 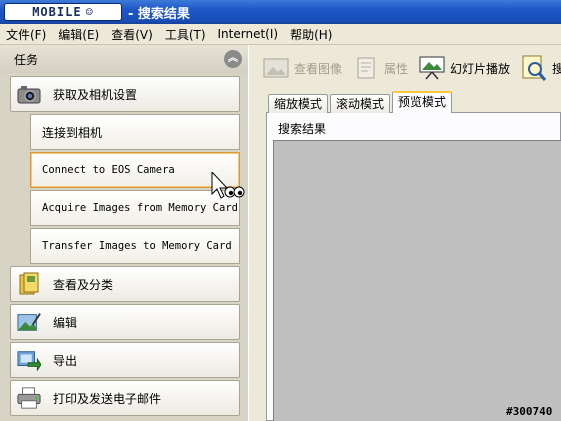 What do you see at coordinates (276, 68) in the screenshot?
I see `image-icon` at bounding box center [276, 68].